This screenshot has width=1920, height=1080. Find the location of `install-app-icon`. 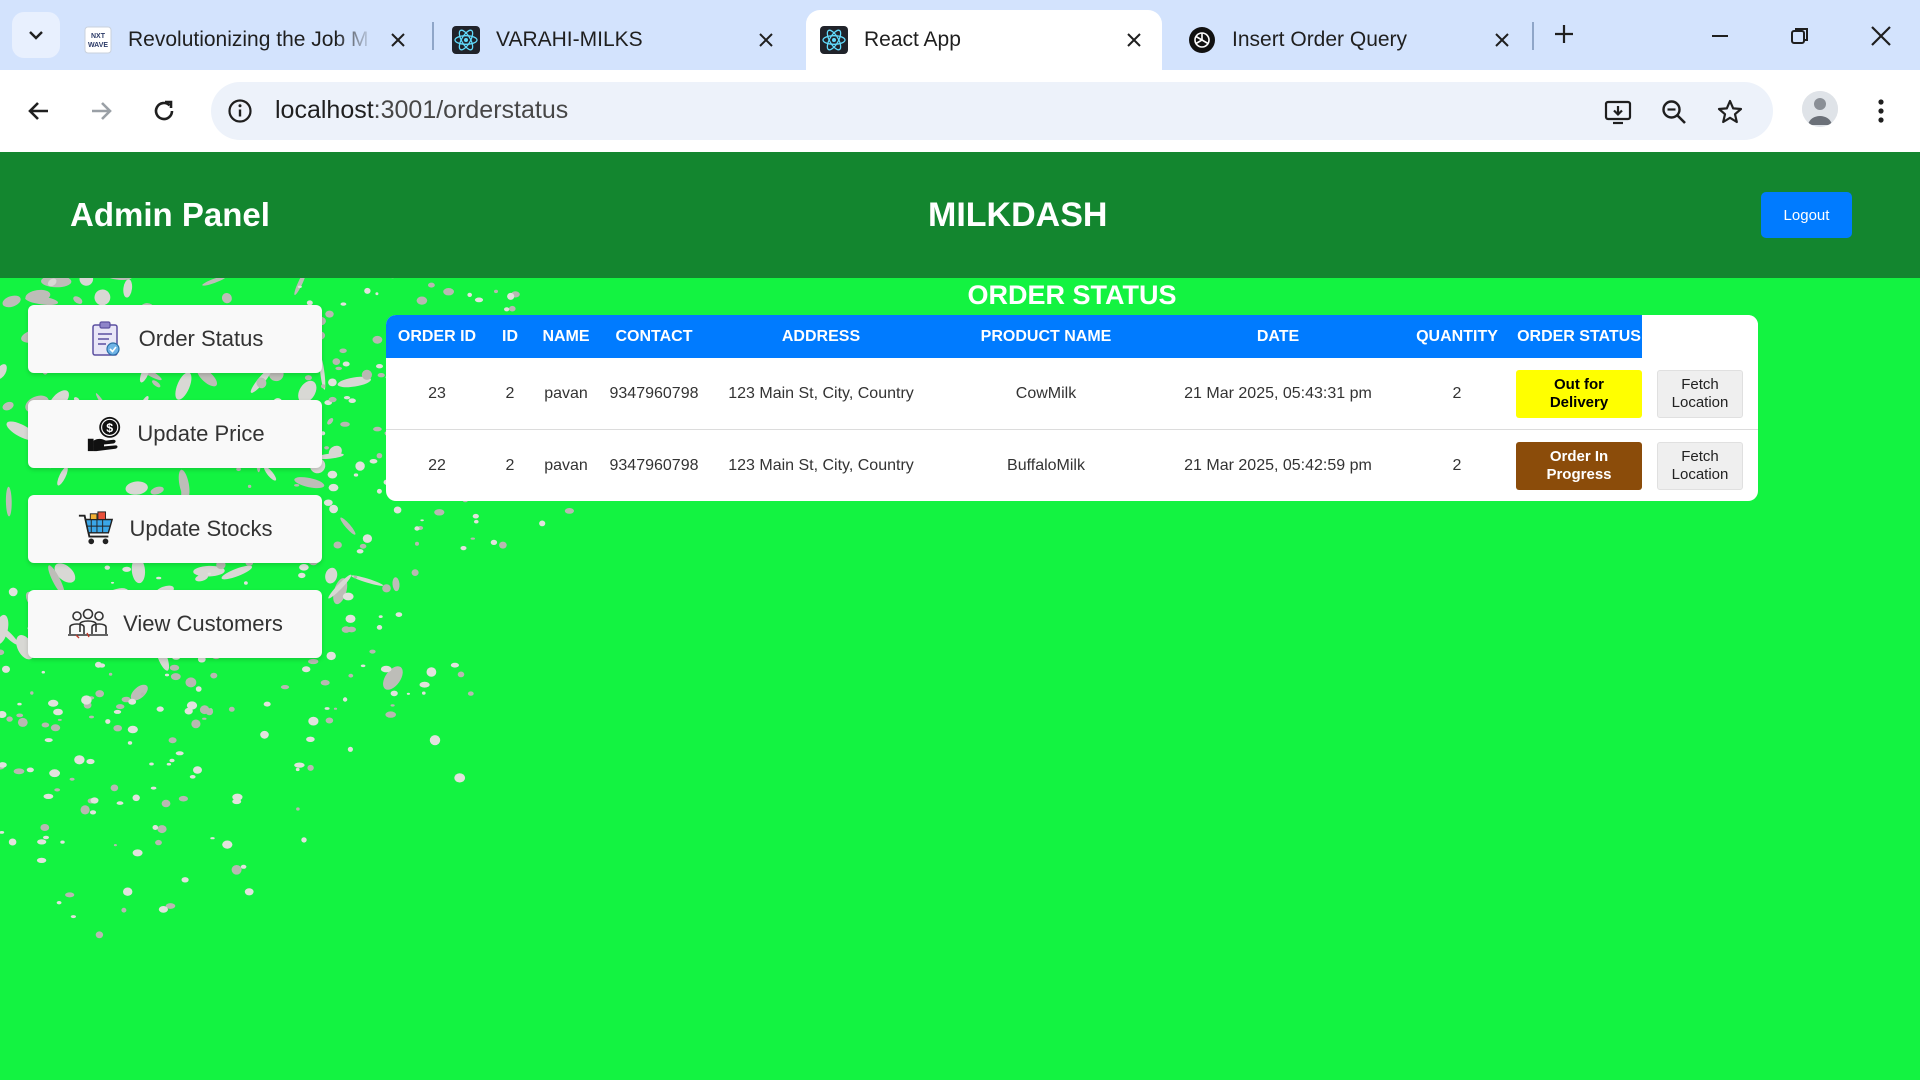

install-app-icon is located at coordinates (1618, 112).